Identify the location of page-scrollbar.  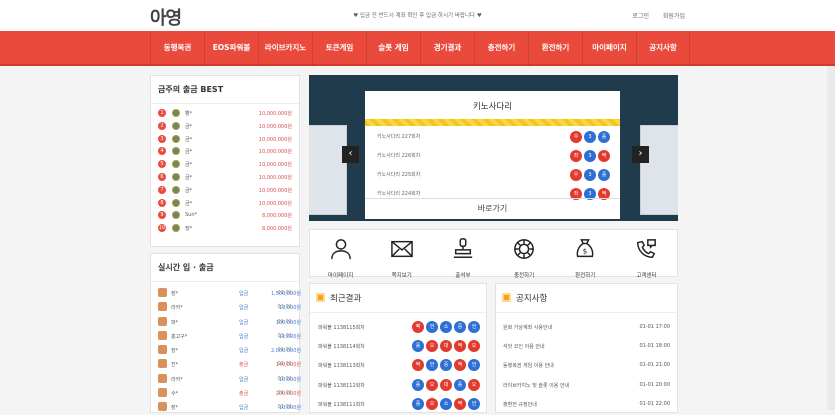
(831, 238).